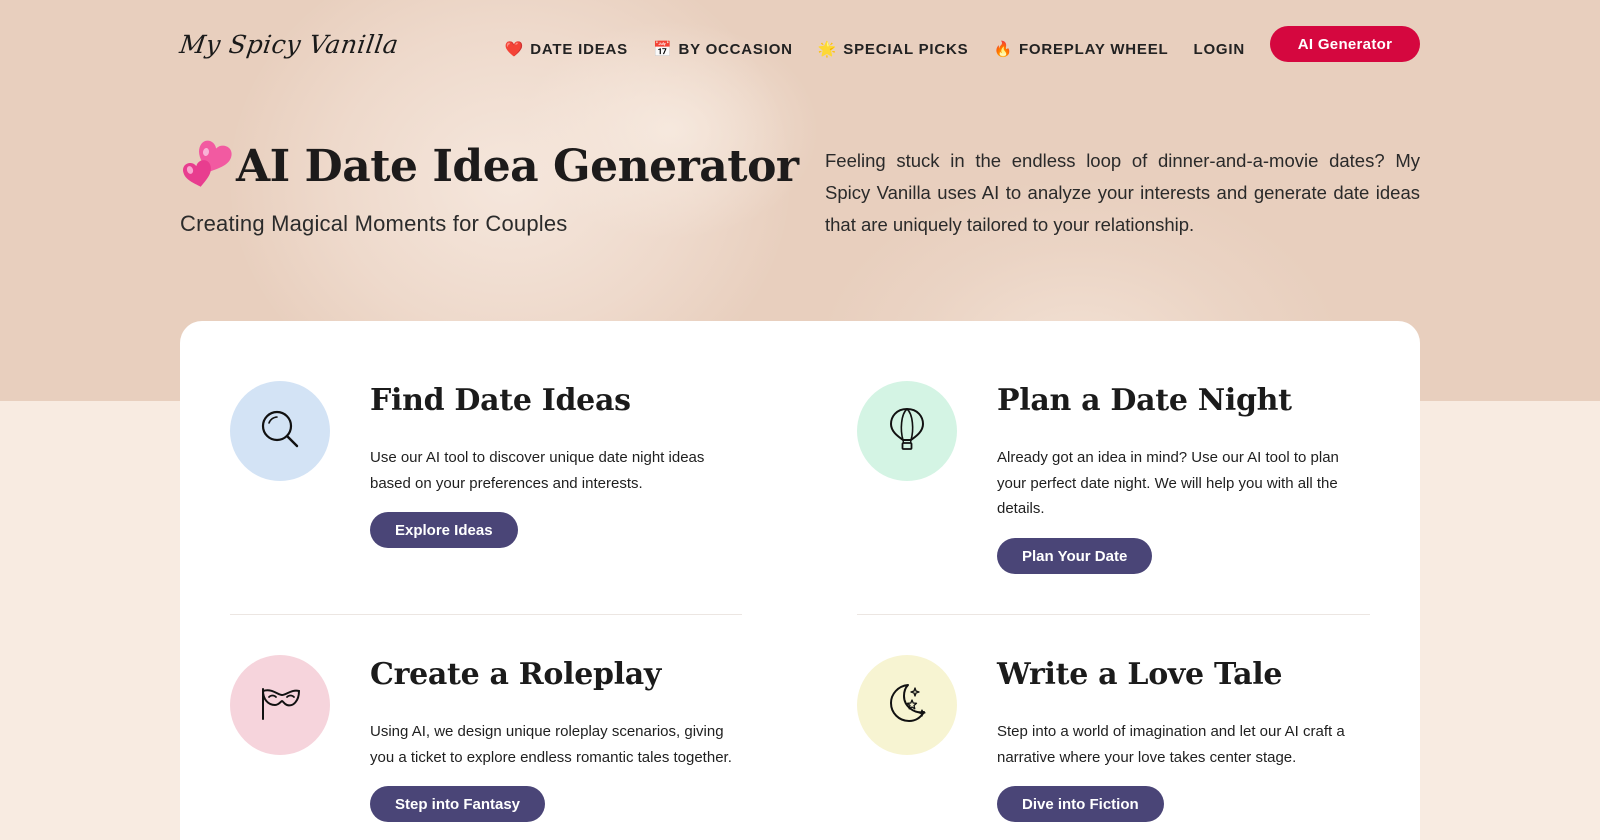  Describe the element at coordinates (289, 44) in the screenshot. I see `logo: My Spicy Vanilla` at that location.